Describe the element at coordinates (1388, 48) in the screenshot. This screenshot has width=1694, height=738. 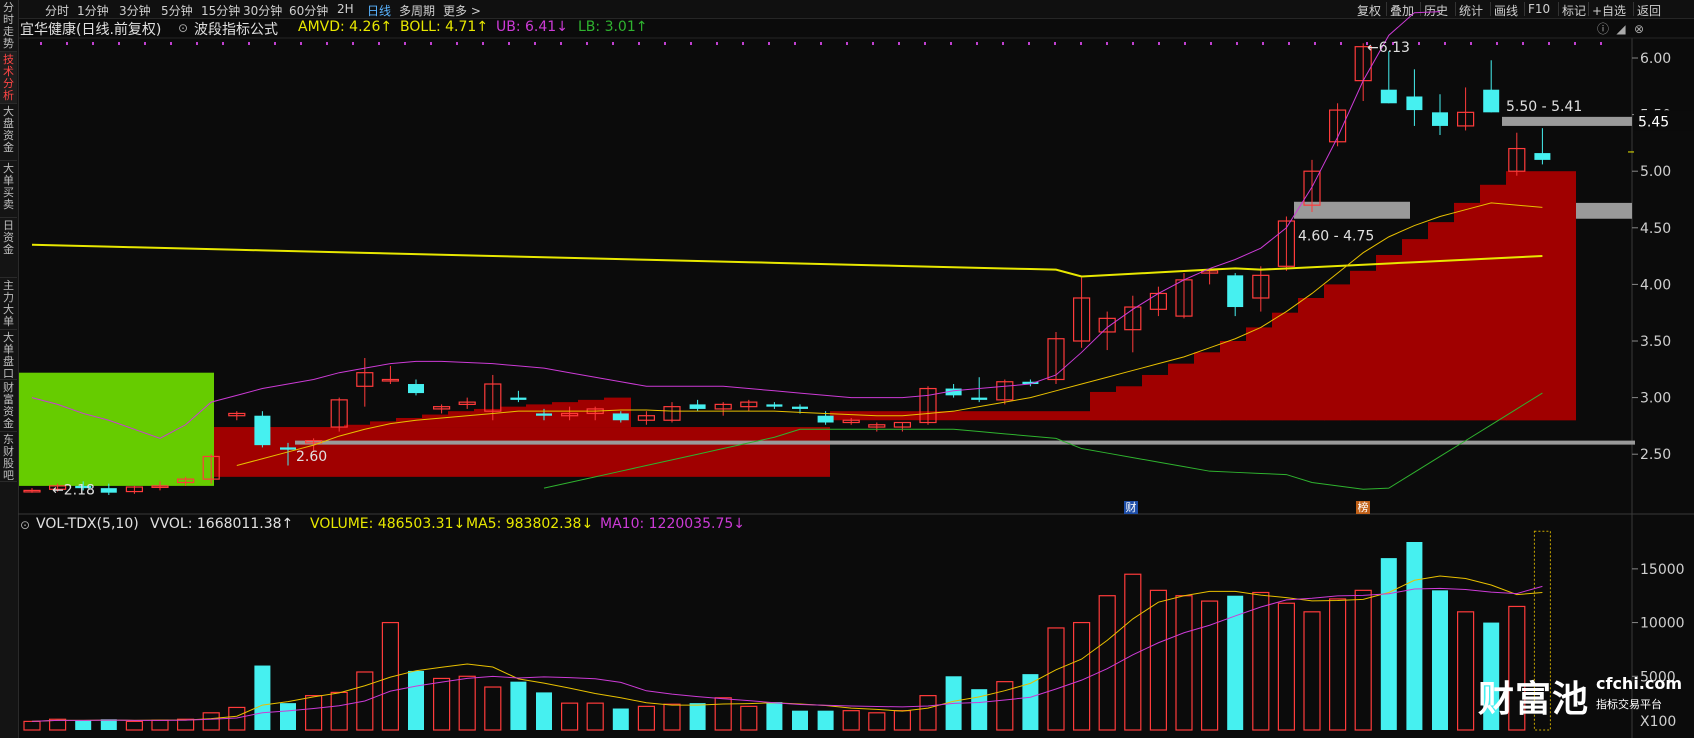
I see `high-label: ←6.13` at that location.